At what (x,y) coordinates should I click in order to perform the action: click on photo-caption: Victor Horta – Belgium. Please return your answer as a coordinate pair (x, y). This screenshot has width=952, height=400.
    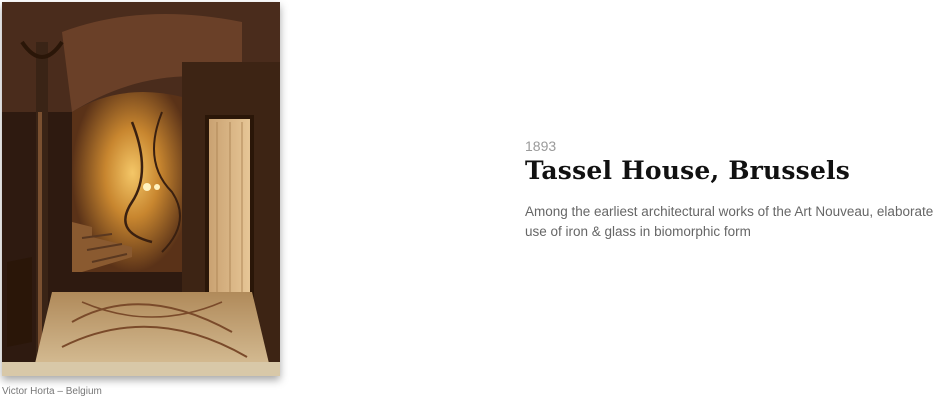
    Looking at the image, I should click on (52, 391).